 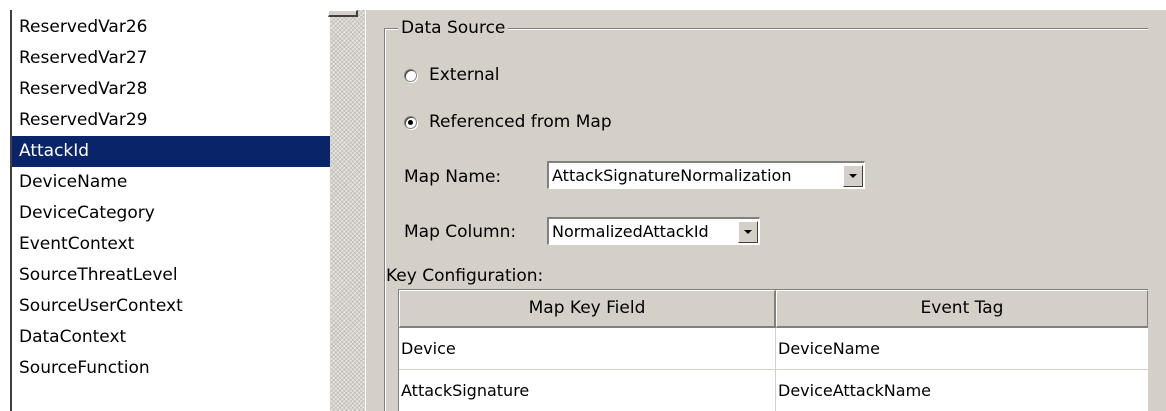 I want to click on map-column-dropdown: NormalizedAttackId, so click(x=653, y=231).